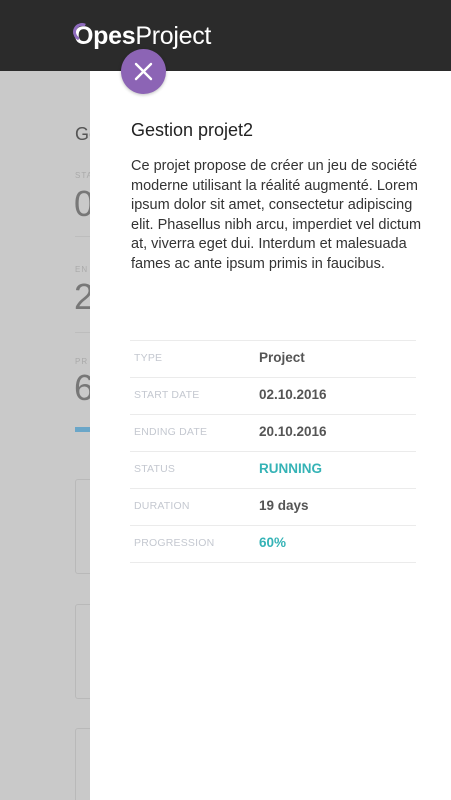 This screenshot has height=800, width=451. What do you see at coordinates (225, 35) in the screenshot?
I see `top-bar: OpesProject` at bounding box center [225, 35].